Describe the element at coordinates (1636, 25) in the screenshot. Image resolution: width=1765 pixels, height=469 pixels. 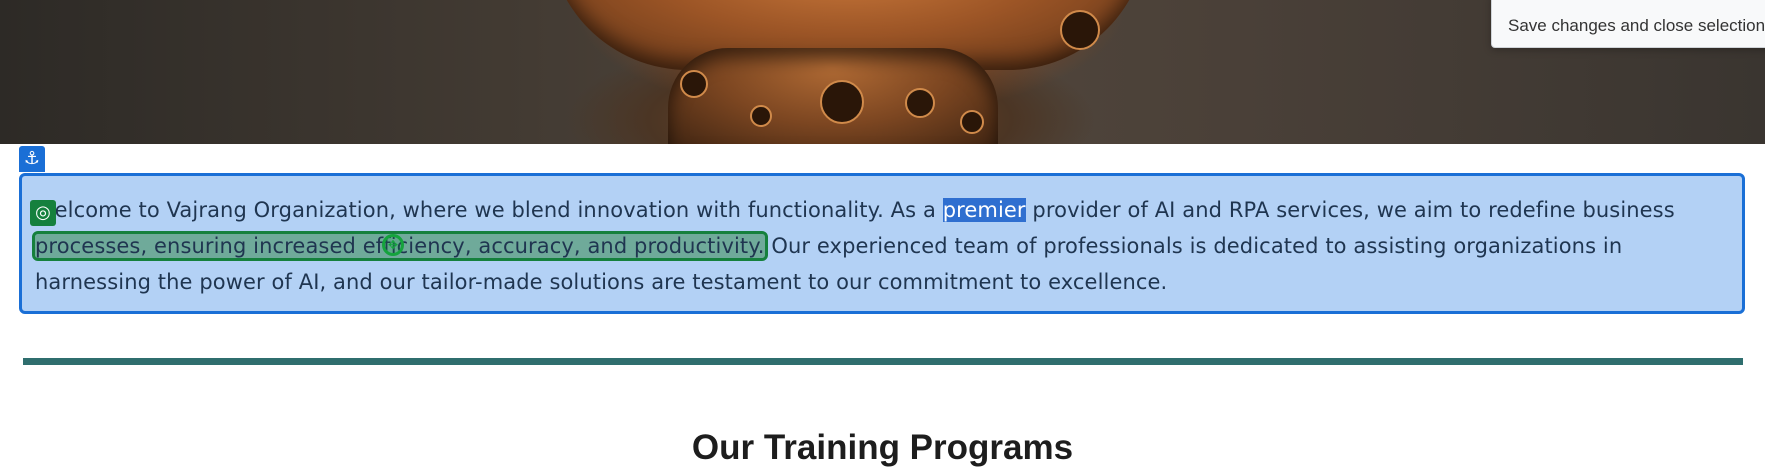
I see `tooltip-text: Save changes and close selection` at that location.